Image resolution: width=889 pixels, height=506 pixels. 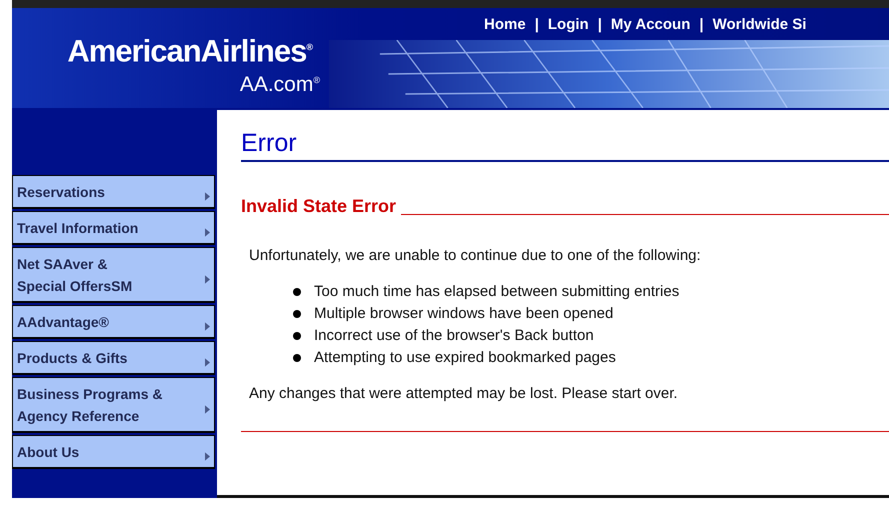 I want to click on page-title: Error, so click(x=565, y=145).